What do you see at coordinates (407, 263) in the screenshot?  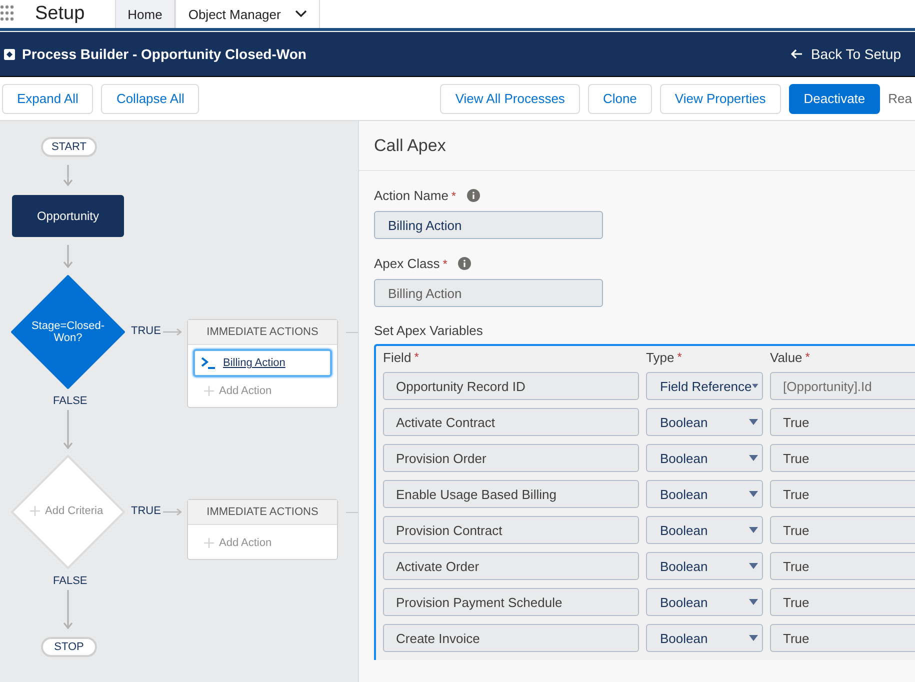 I see `field-label: Apex Class` at bounding box center [407, 263].